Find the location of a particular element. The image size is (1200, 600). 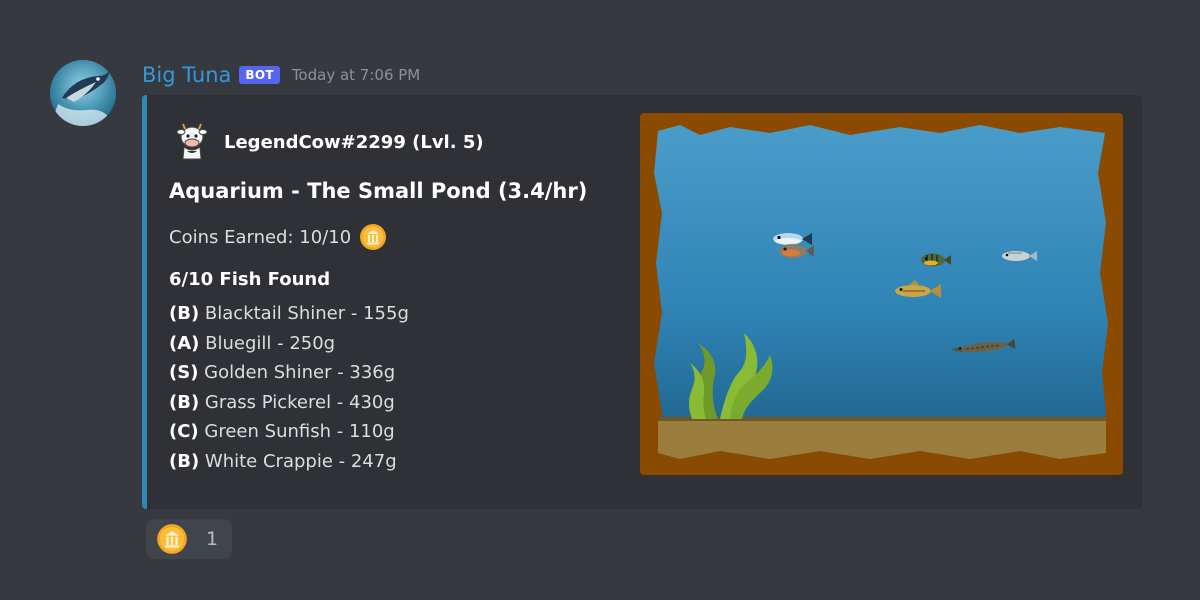

reaction-count: 1 is located at coordinates (212, 539).